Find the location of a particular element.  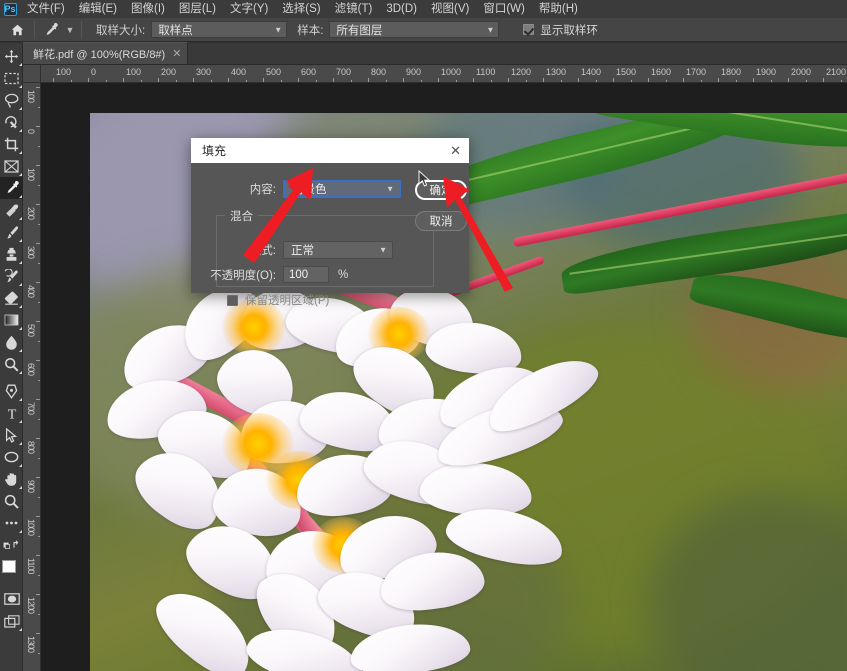

menu-type: 文字(Y) is located at coordinates (249, 9).